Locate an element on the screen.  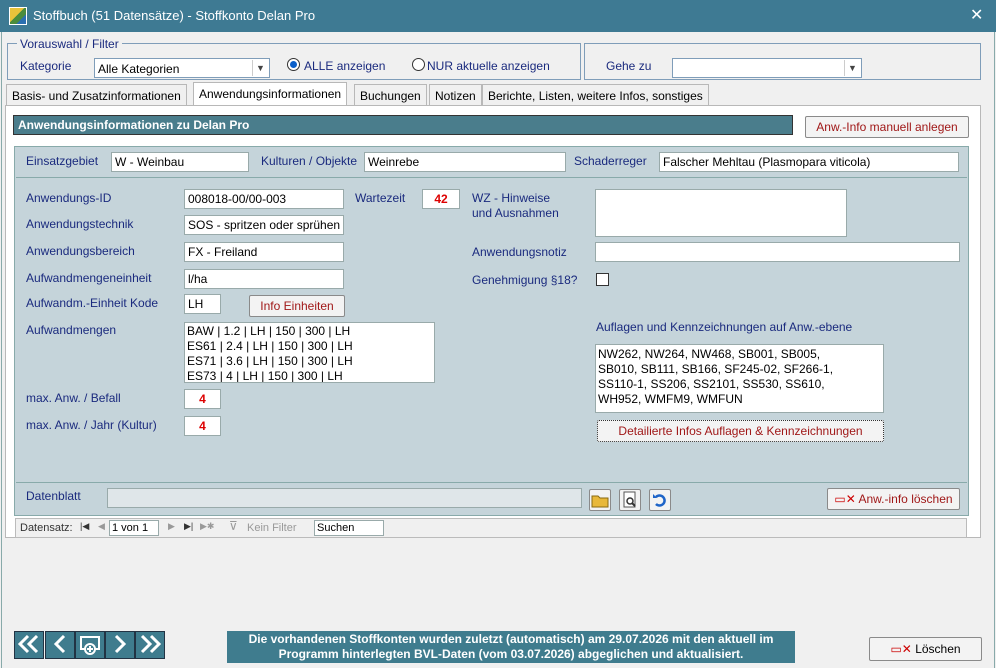
max-jahr-label: max. Anw. / Jahr (Kultur) is located at coordinates (91, 425).